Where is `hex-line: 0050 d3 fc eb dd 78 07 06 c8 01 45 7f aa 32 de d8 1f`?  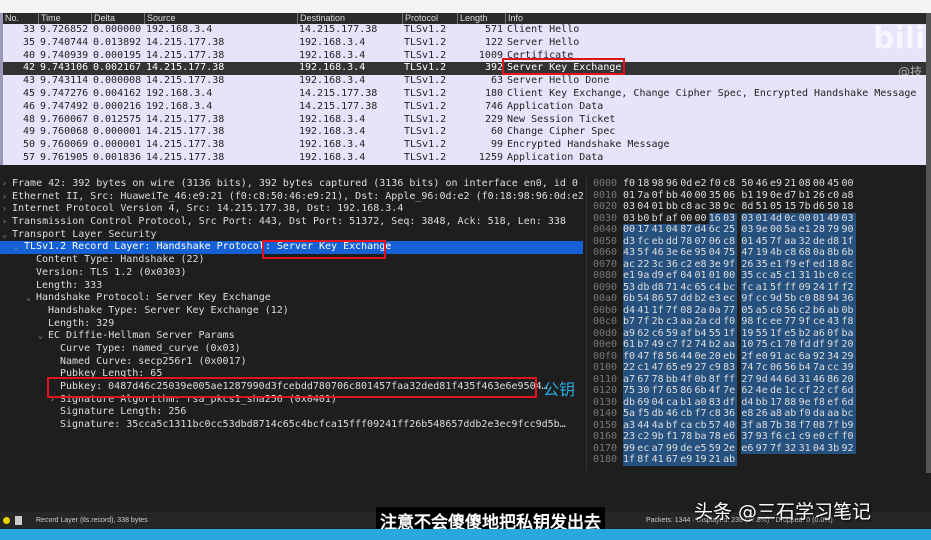 hex-line: 0050 d3 fc eb dd 78 07 06 c8 01 45 7f aa 32 de d8 1f is located at coordinates (756, 241).